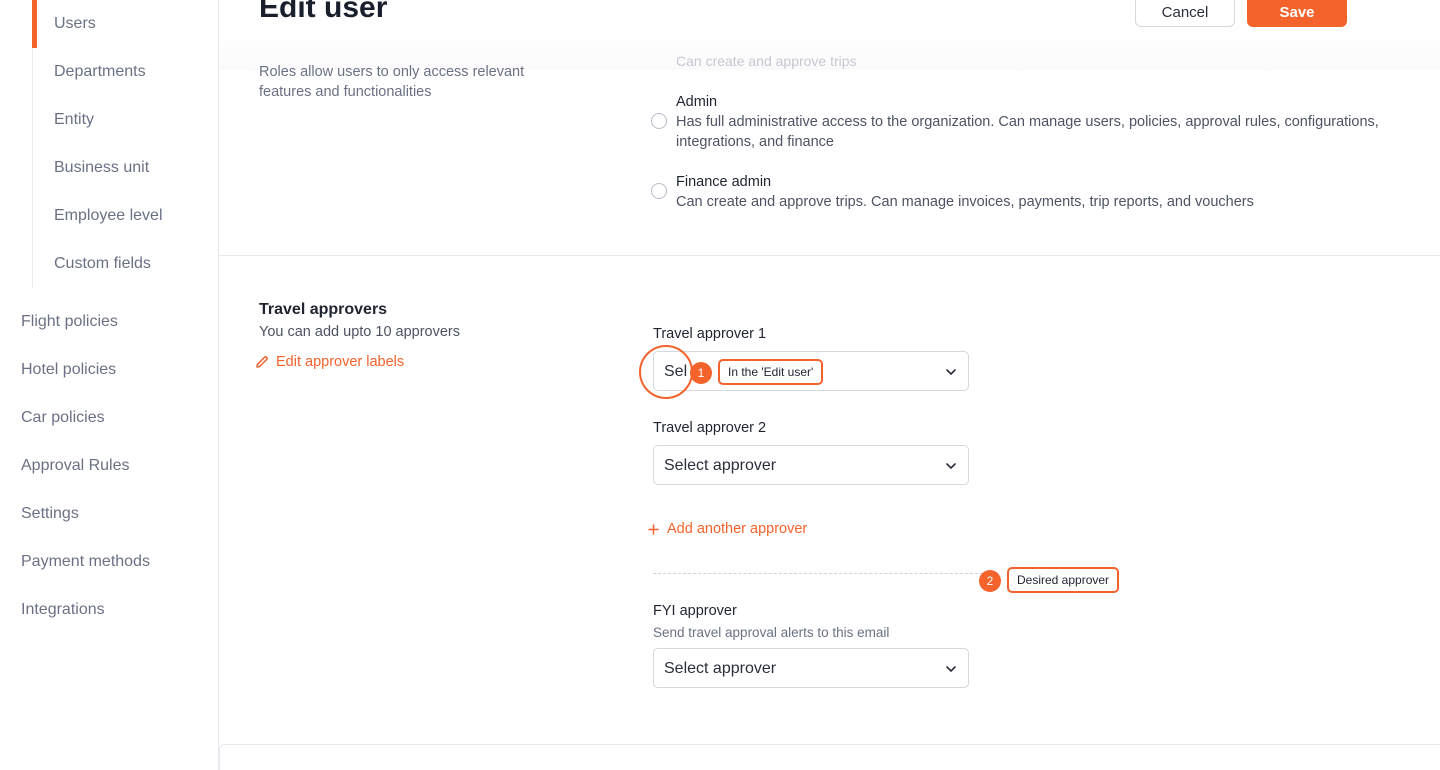  Describe the element at coordinates (50, 514) in the screenshot. I see `sidebar-item-settings: Settings` at that location.